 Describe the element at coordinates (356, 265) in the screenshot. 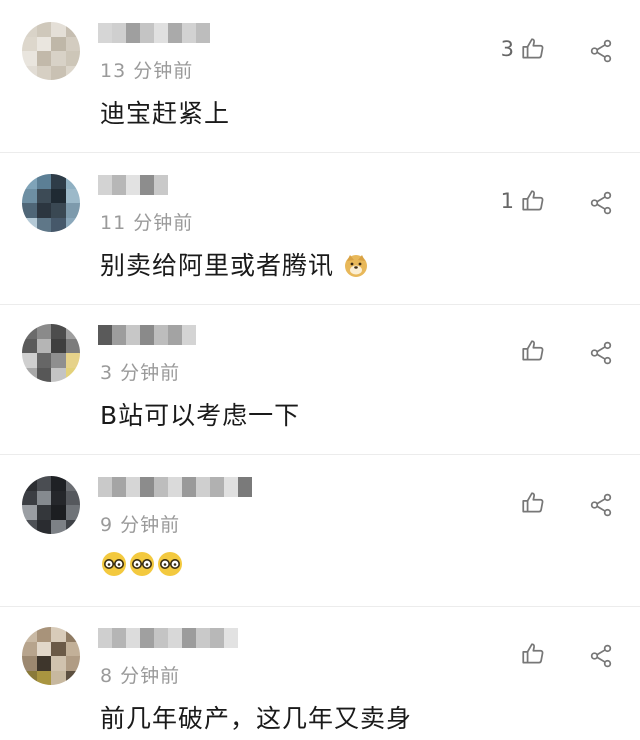

I see `doge-emoji-icon` at that location.